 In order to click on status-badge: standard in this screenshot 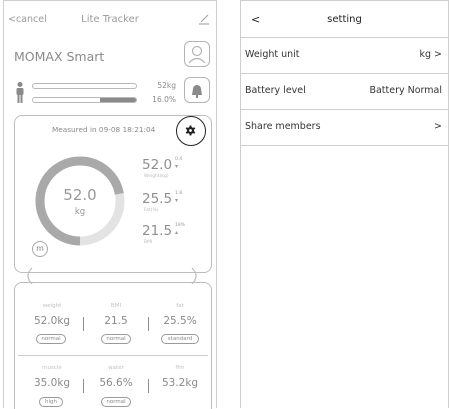, I will do `click(180, 339)`.